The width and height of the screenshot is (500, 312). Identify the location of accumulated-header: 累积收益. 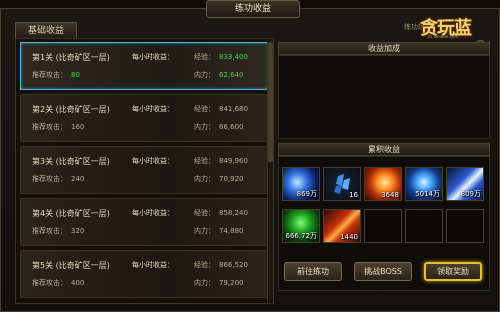
(384, 149).